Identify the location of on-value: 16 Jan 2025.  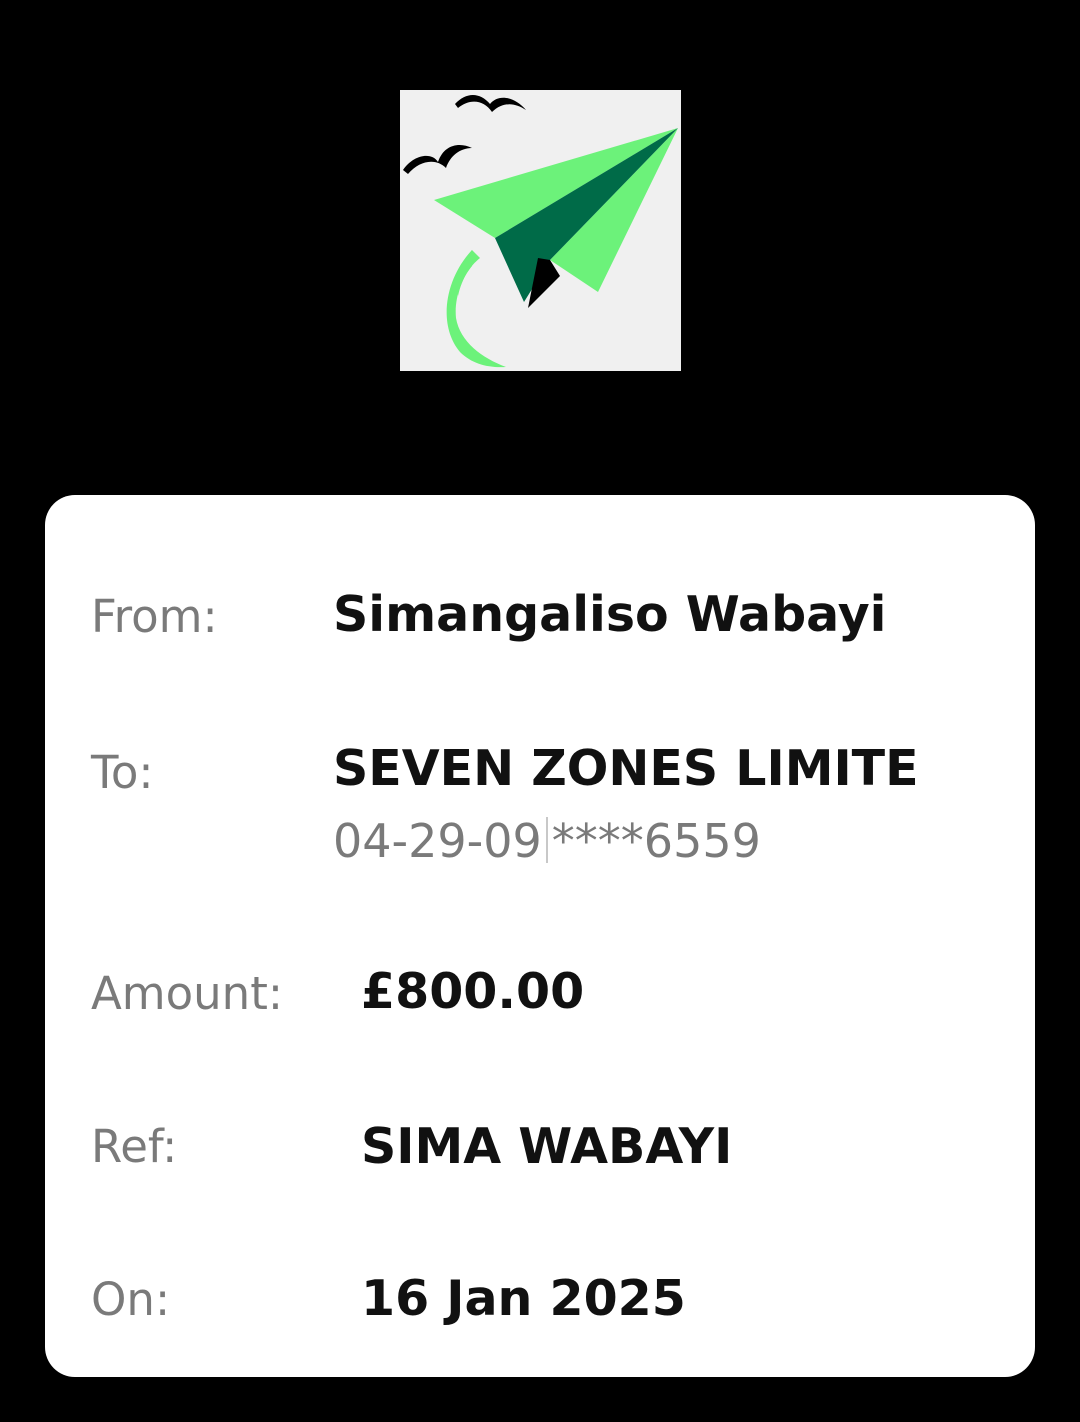
(523, 1298).